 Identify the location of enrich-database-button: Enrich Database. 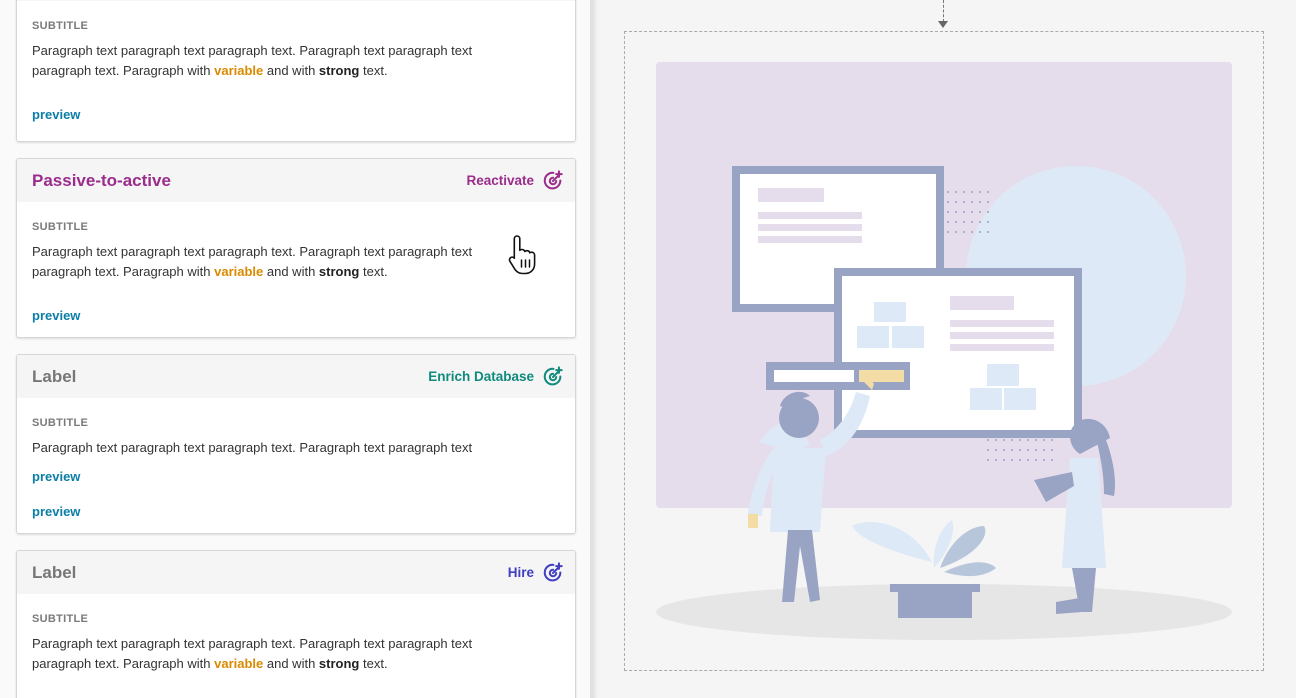
(496, 376).